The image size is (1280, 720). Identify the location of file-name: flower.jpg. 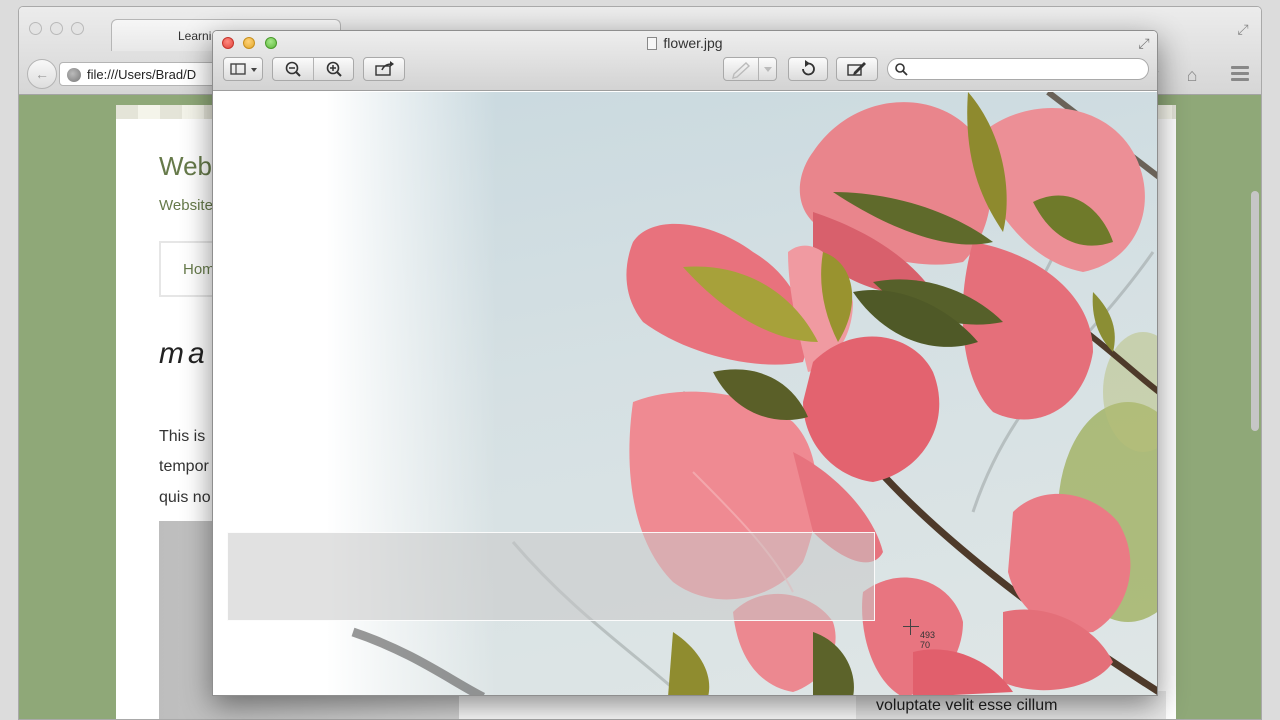
(693, 43).